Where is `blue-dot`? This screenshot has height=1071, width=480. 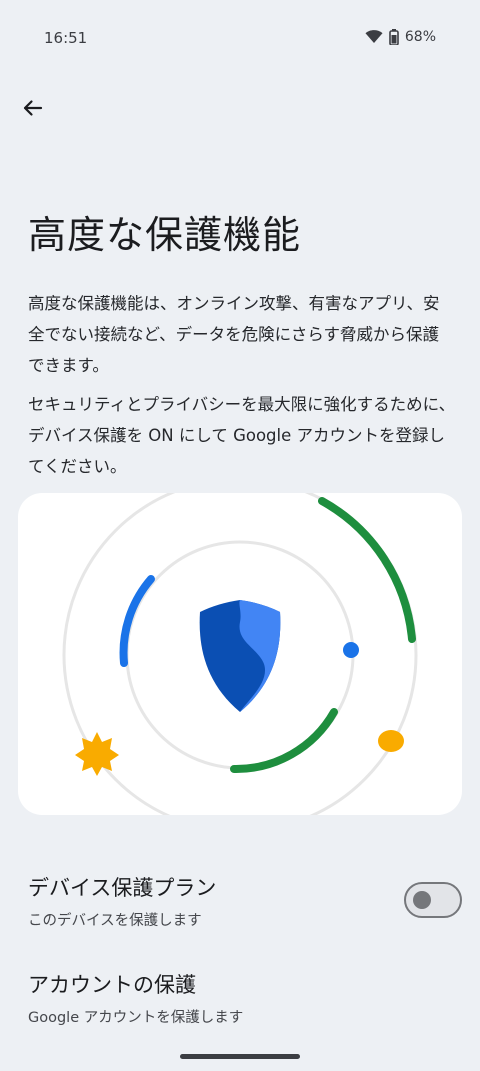 blue-dot is located at coordinates (351, 650).